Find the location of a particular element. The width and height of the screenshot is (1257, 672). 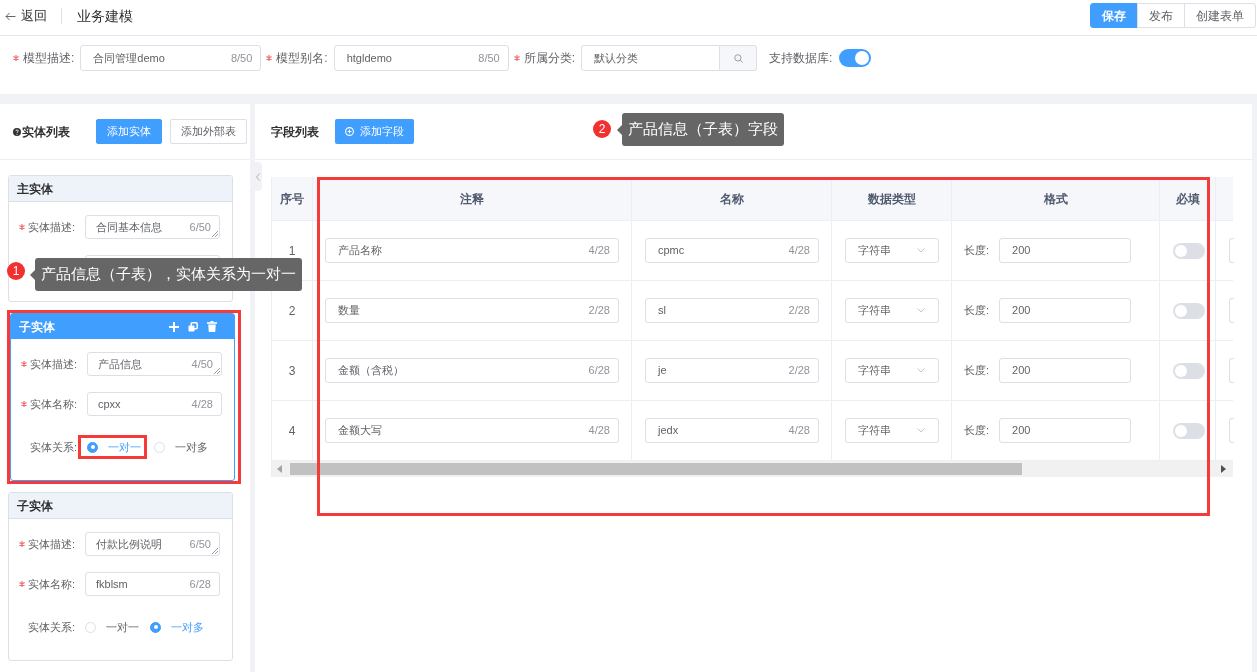

textarea-field: 产品信息 4/50 is located at coordinates (154, 364).